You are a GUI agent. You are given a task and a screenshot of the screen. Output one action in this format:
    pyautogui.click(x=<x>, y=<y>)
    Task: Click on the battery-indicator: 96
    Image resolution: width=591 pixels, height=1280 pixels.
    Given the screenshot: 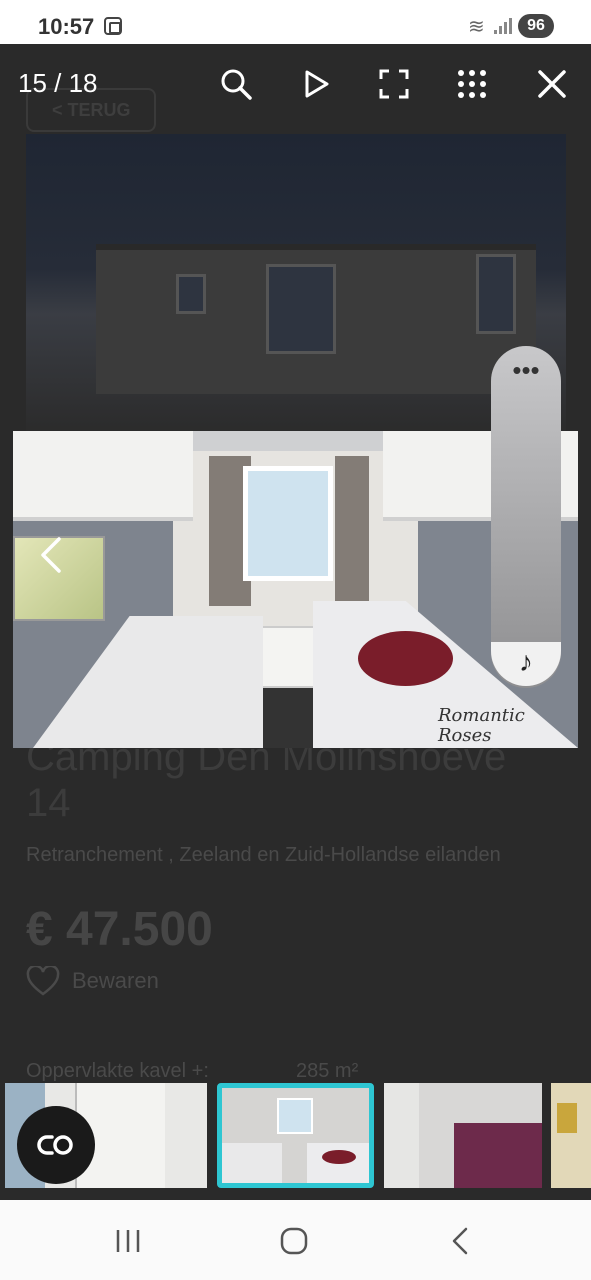 What is the action you would take?
    pyautogui.click(x=536, y=26)
    